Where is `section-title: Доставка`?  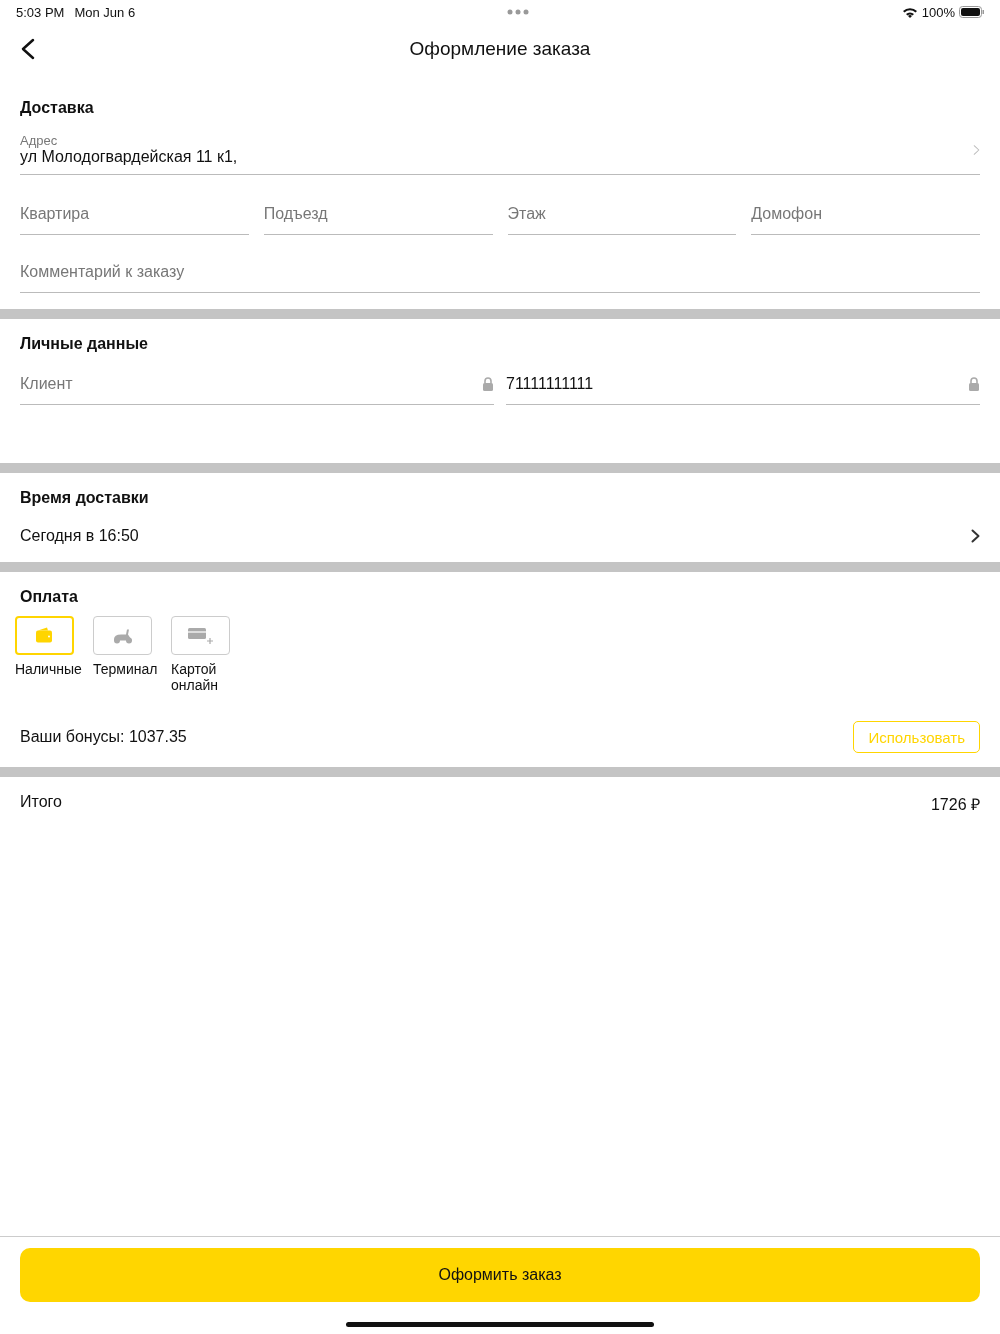 section-title: Доставка is located at coordinates (57, 108).